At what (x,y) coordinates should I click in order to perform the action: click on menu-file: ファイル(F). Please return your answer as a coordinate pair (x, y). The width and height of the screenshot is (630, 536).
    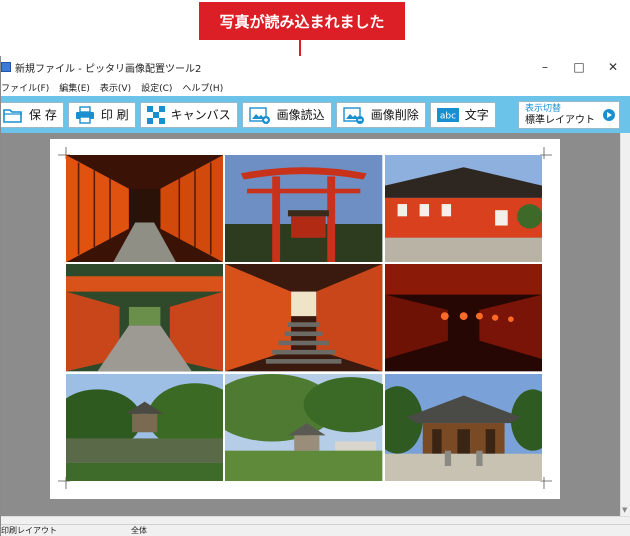
    Looking at the image, I should click on (25, 87).